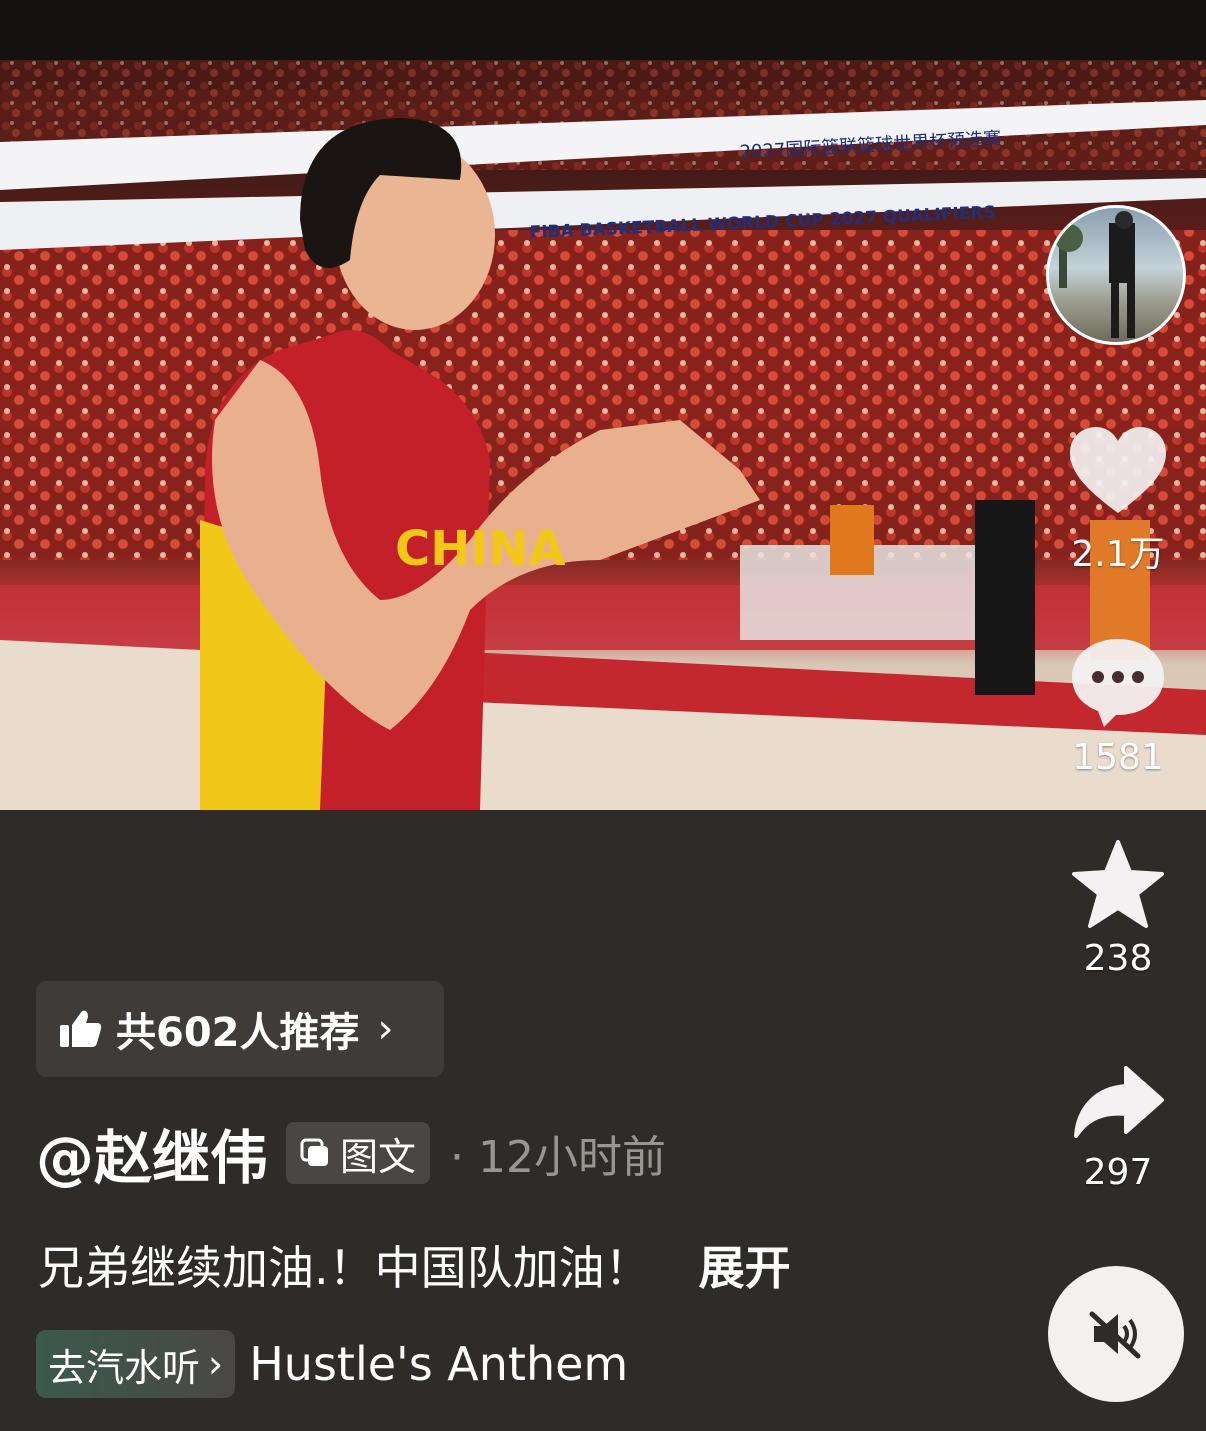  Describe the element at coordinates (238, 1033) in the screenshot. I see `recommend-label: 共602人推荐` at that location.